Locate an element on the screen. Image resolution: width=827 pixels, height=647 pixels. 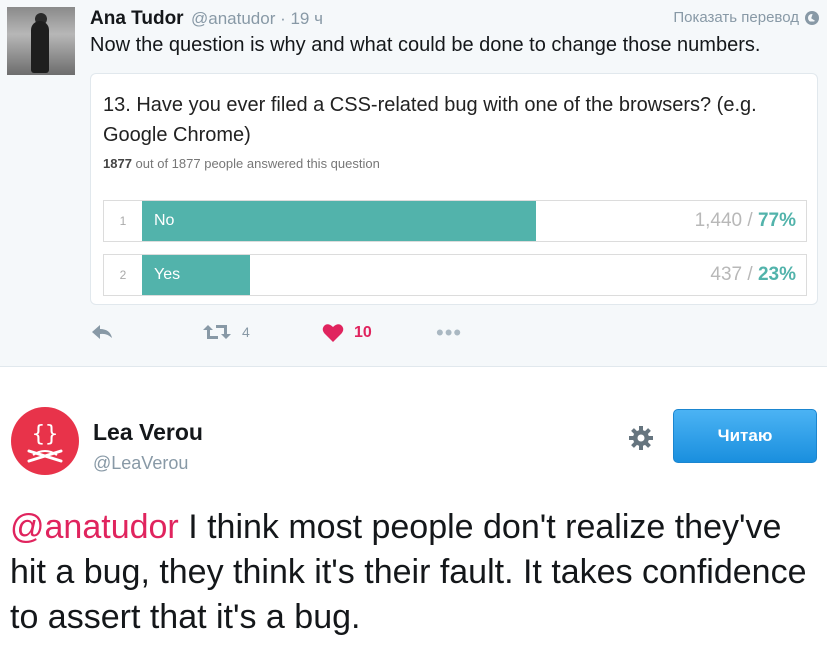
author-name: Lea Verou is located at coordinates (148, 432).